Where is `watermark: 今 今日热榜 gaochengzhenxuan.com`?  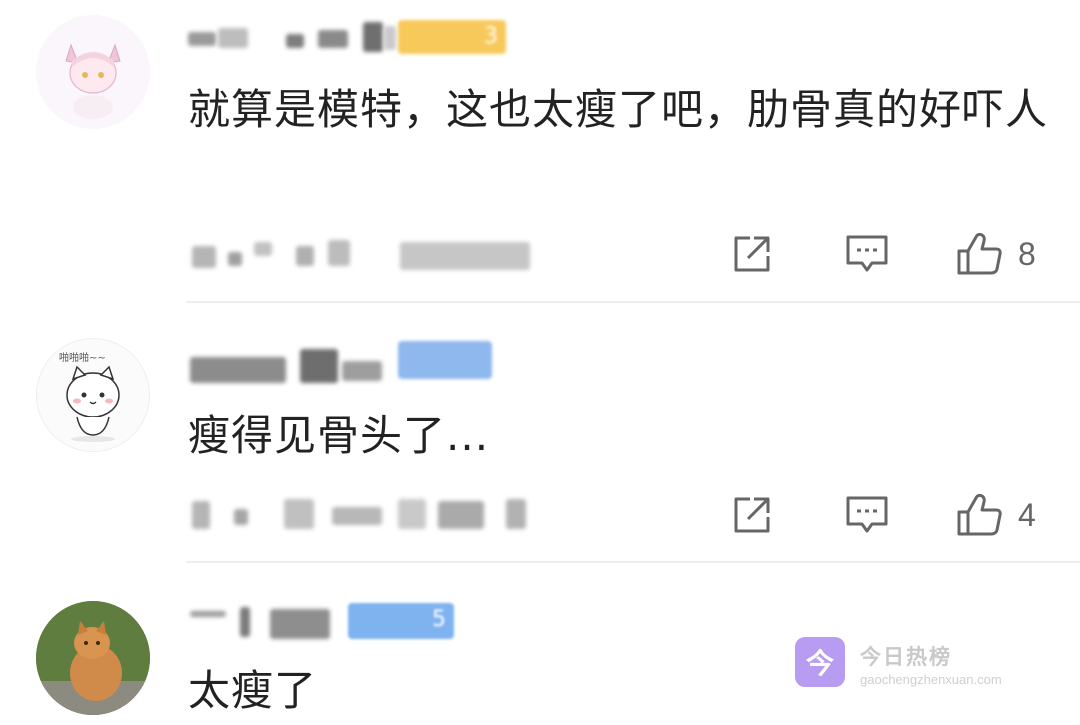
watermark: 今 今日热榜 gaochengzhenxuan.com is located at coordinates (930, 667).